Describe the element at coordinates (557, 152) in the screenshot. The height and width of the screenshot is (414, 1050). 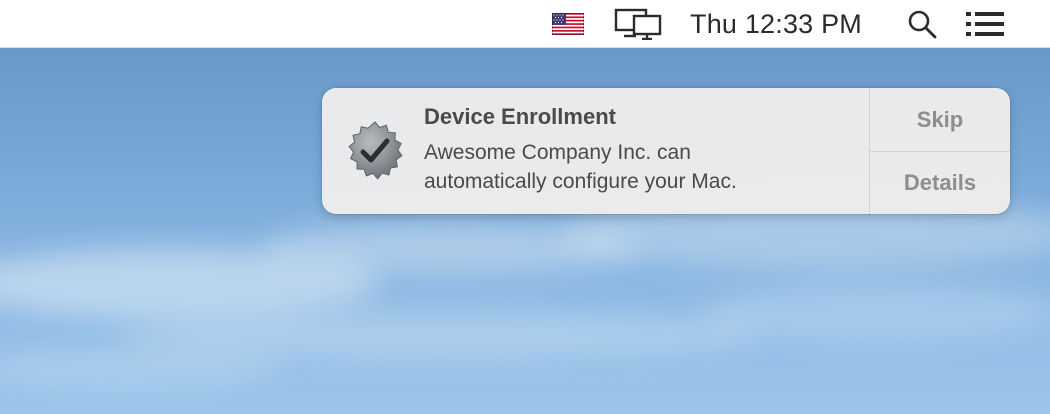
I see `notification-body-line: Awesome Company Inc. can` at that location.